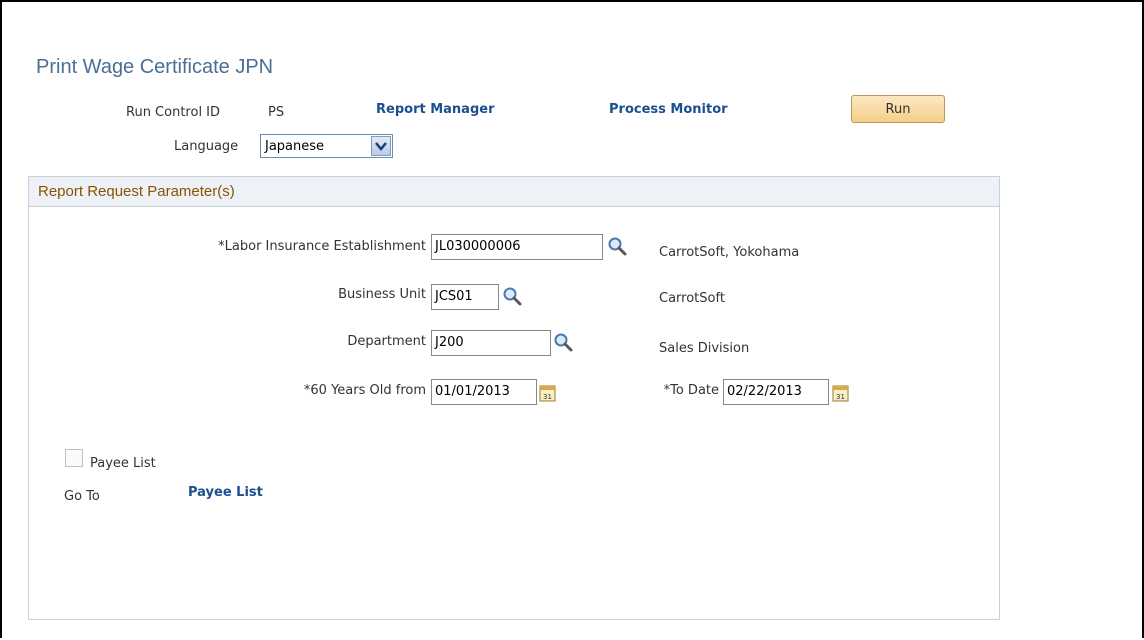 The width and height of the screenshot is (1144, 640). Describe the element at coordinates (386, 341) in the screenshot. I see `department-label: Department` at that location.